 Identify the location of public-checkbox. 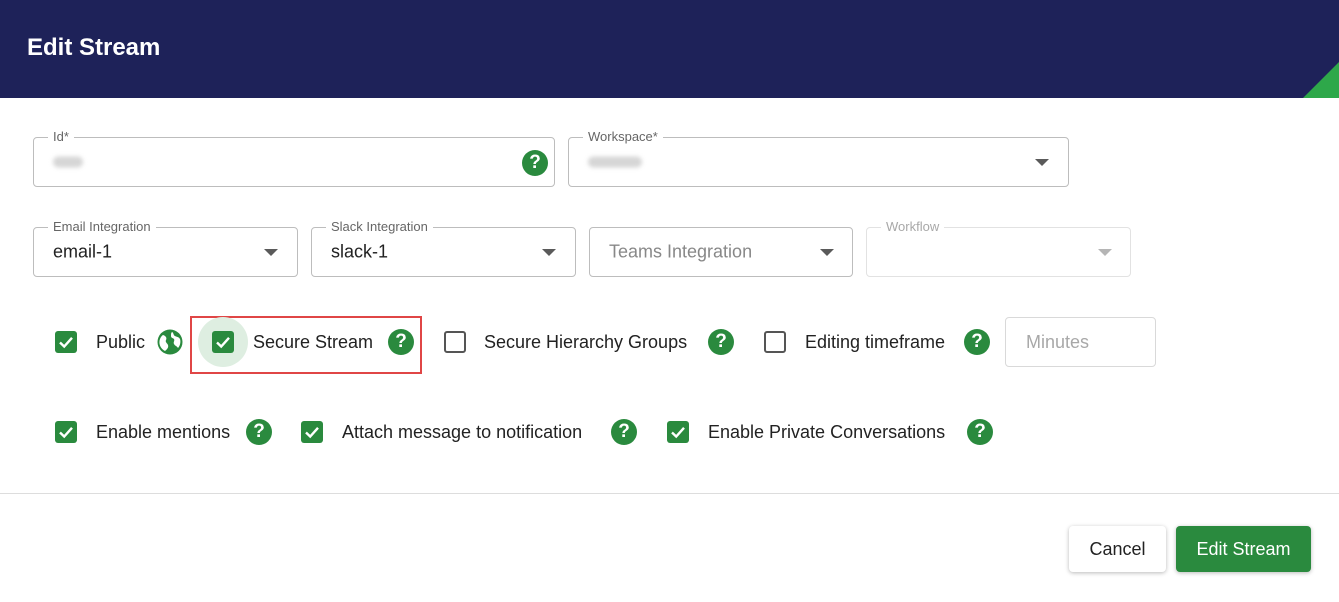
(66, 342).